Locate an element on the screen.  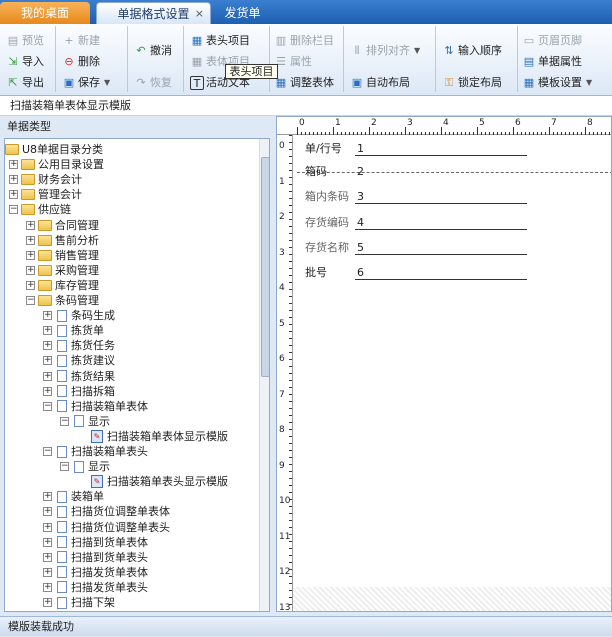
property-button: ☰ 属性 is located at coordinates (293, 62).